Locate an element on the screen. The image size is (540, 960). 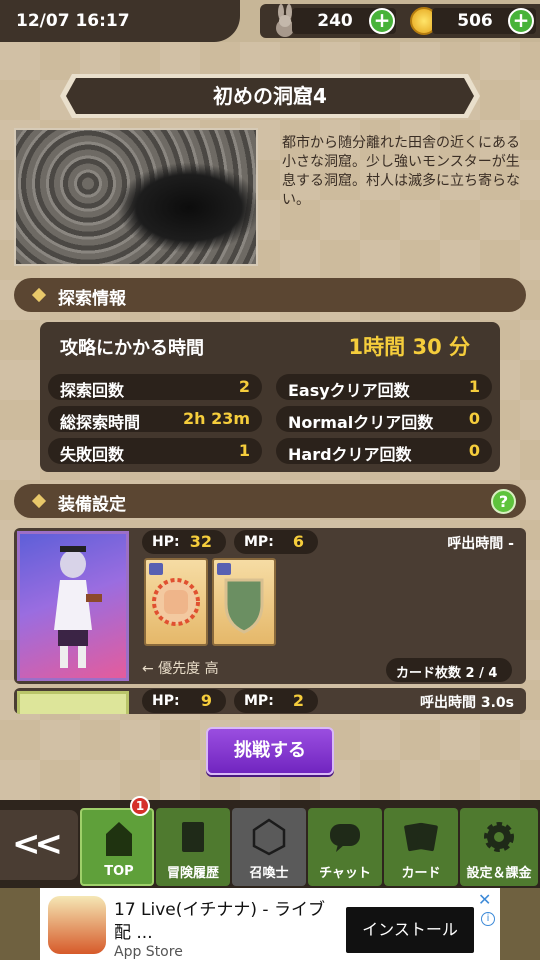
nav-cards: カード is located at coordinates (421, 847).